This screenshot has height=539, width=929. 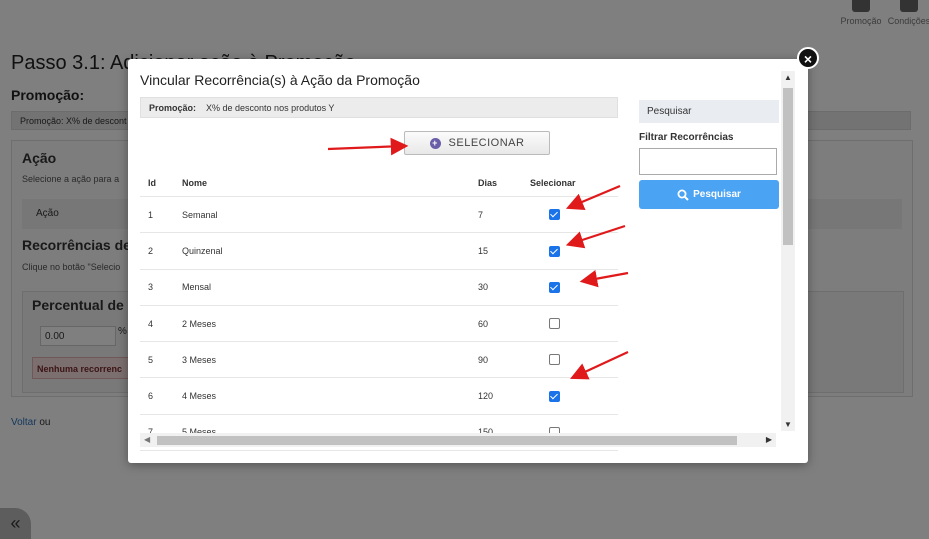 What do you see at coordinates (160, 251) in the screenshot?
I see `row-id: 2` at bounding box center [160, 251].